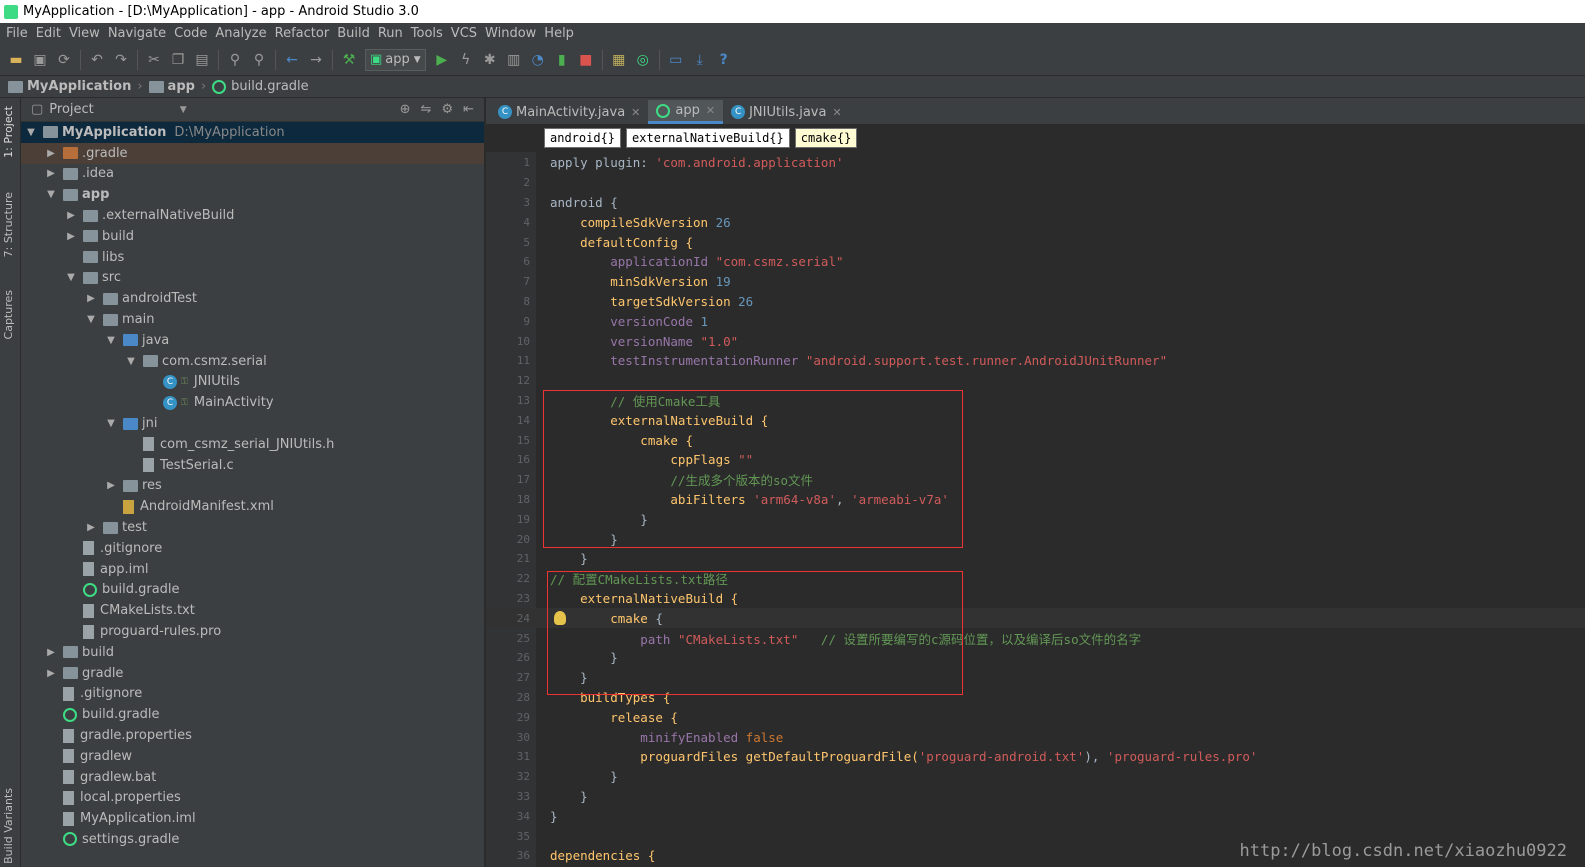 This screenshot has width=1585, height=867. Describe the element at coordinates (40, 60) in the screenshot. I see `save-icon: ▣` at that location.